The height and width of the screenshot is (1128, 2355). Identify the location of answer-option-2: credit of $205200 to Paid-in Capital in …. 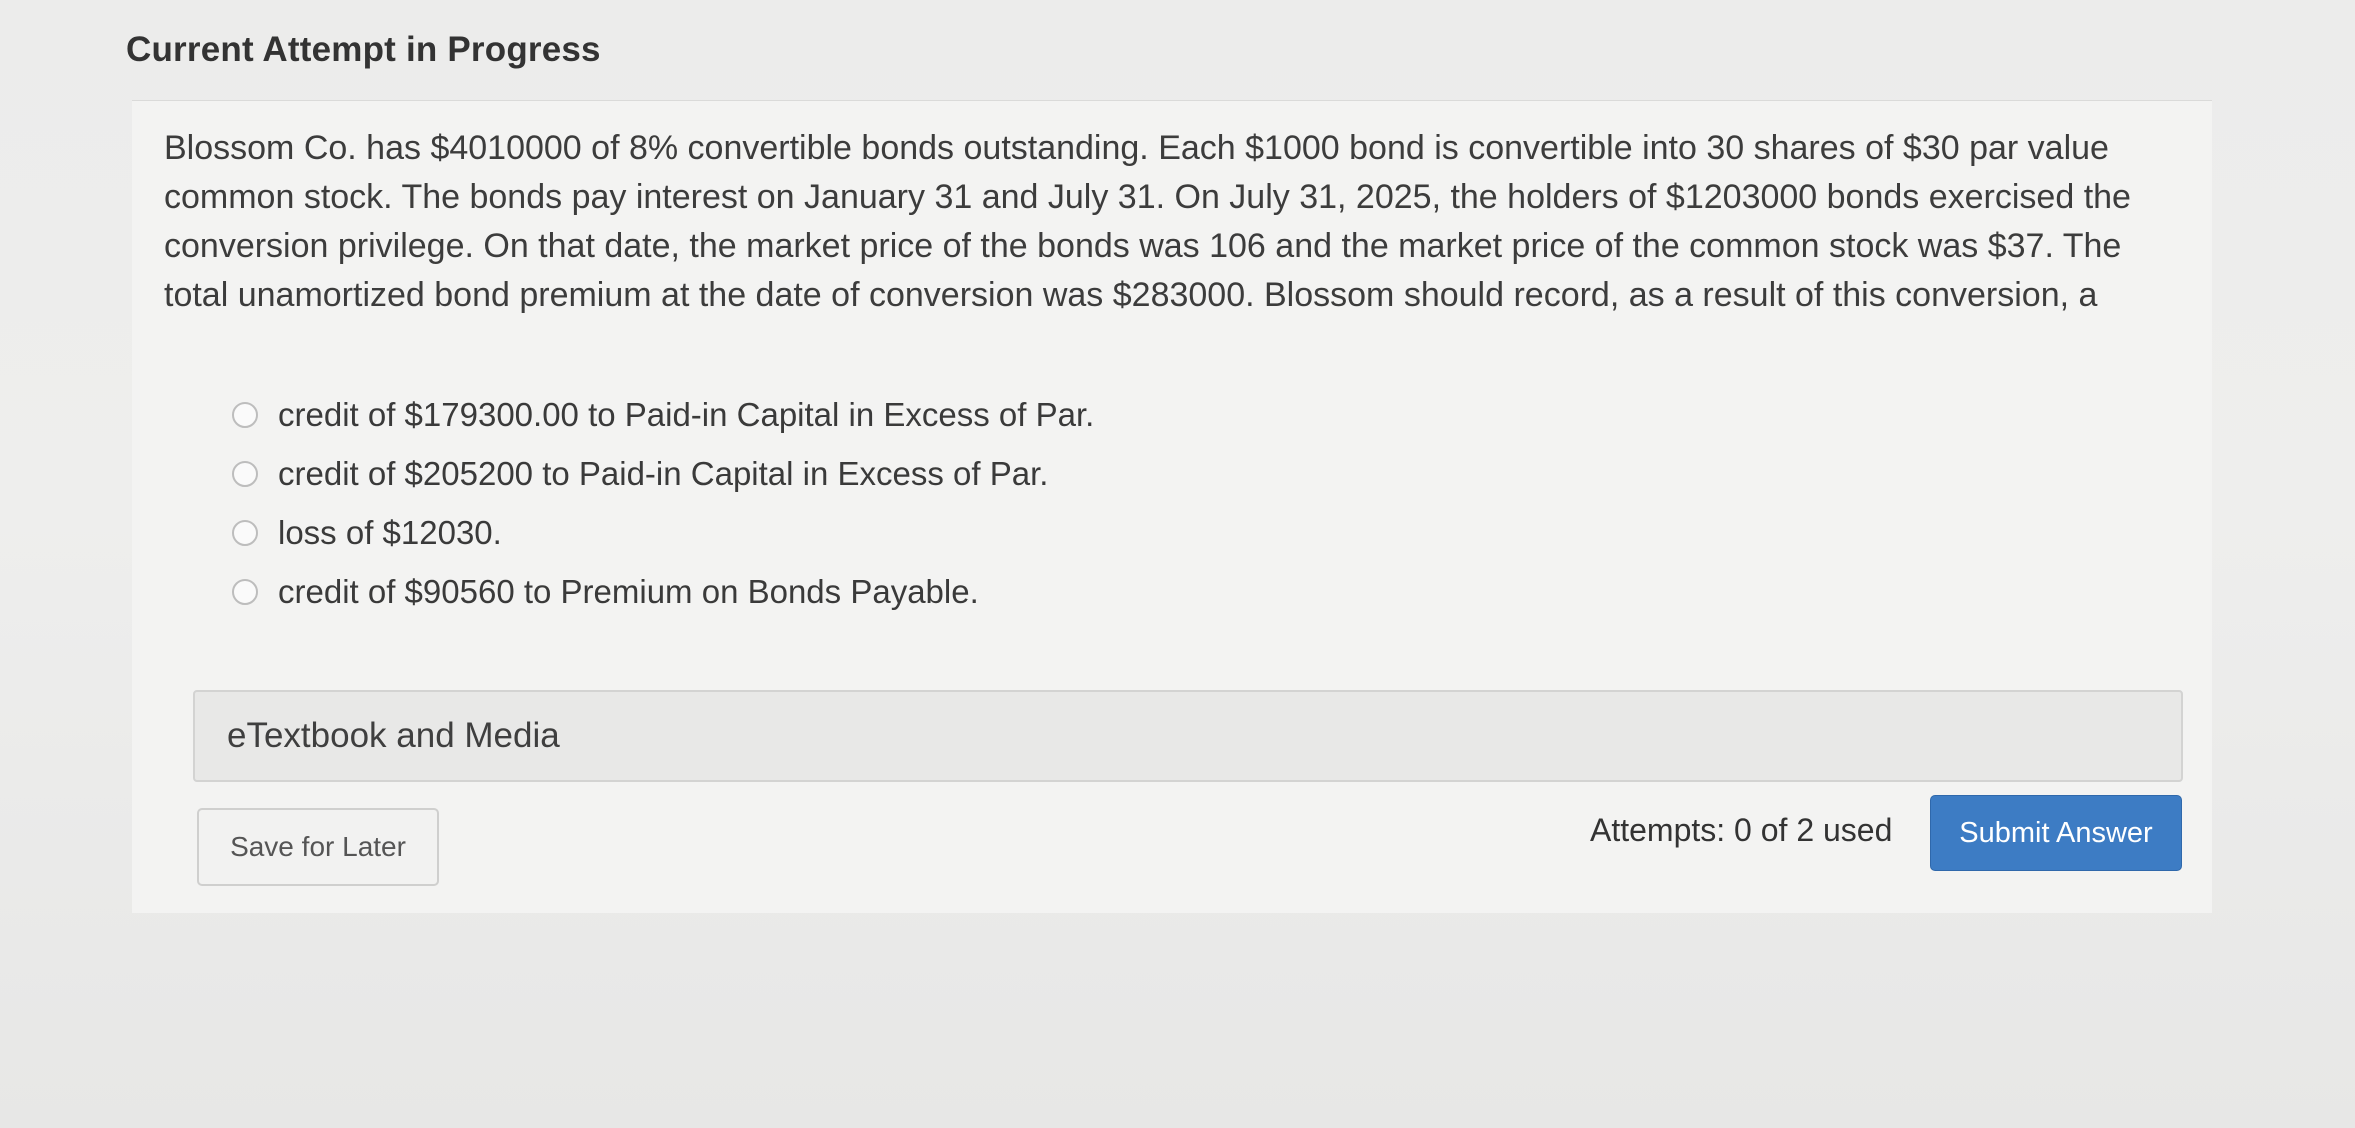
(663, 473).